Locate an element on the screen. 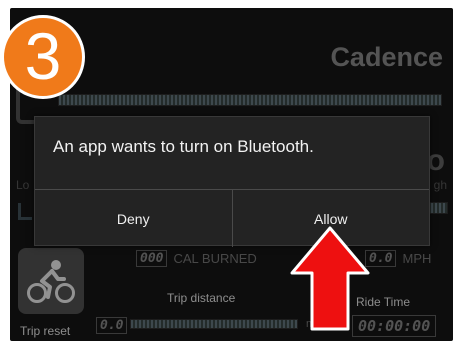 The image size is (453, 341). bicycle-rider-icon is located at coordinates (51, 281).